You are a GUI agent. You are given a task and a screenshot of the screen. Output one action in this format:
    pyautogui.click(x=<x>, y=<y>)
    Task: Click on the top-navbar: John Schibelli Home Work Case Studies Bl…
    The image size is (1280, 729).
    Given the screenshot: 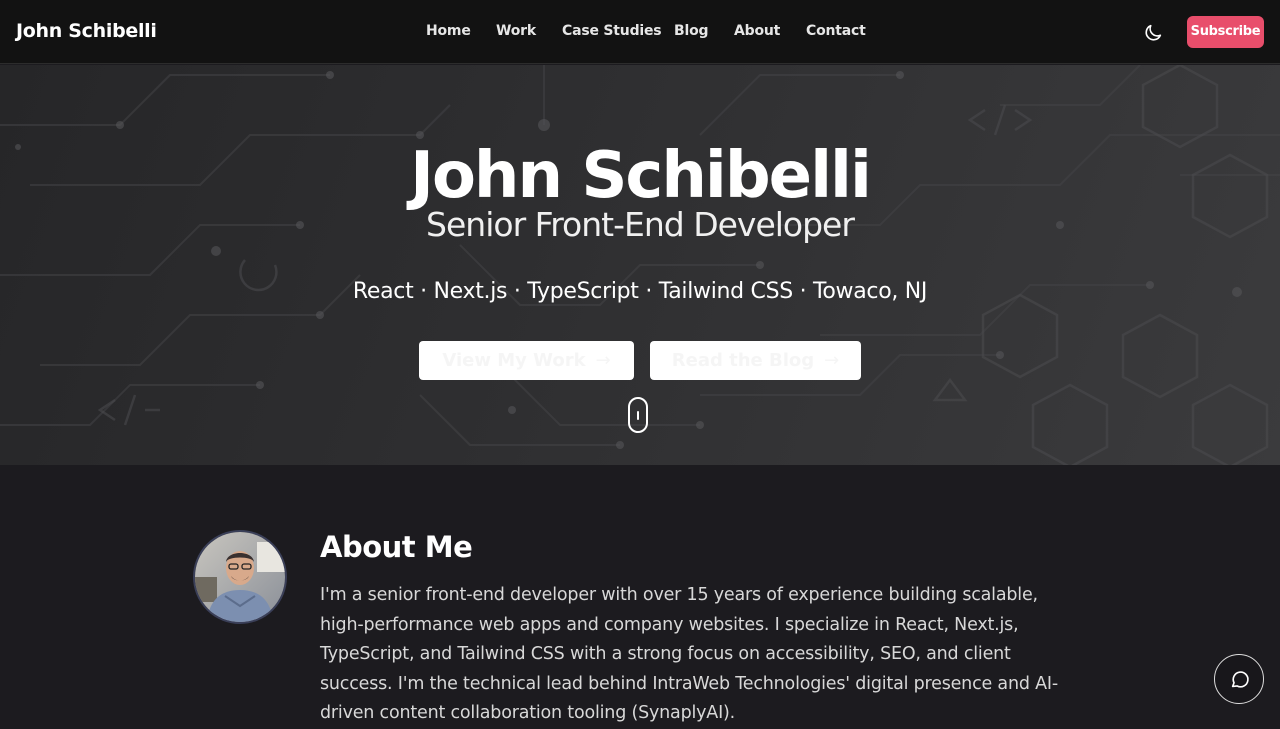 What is the action you would take?
    pyautogui.click(x=640, y=32)
    